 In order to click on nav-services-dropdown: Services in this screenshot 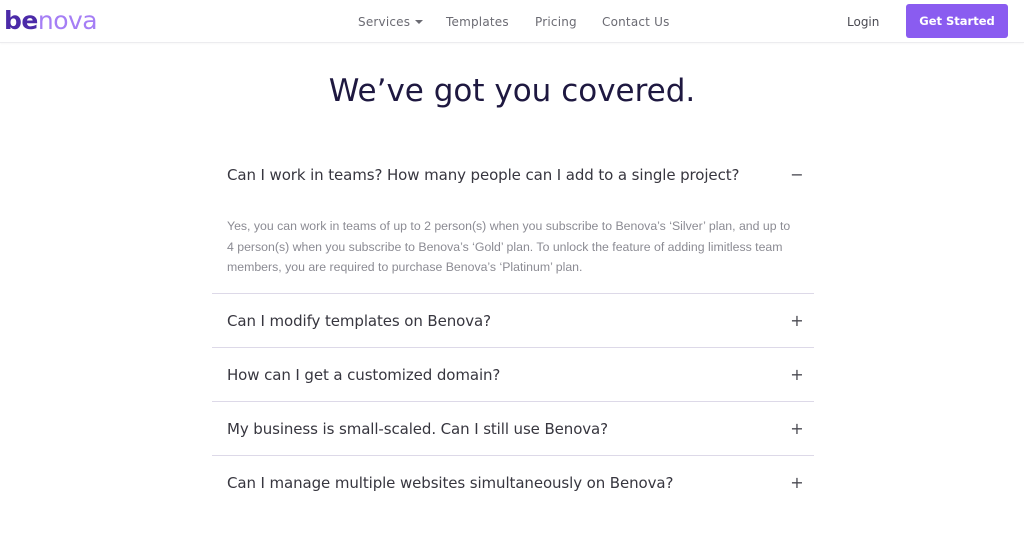, I will do `click(391, 22)`.